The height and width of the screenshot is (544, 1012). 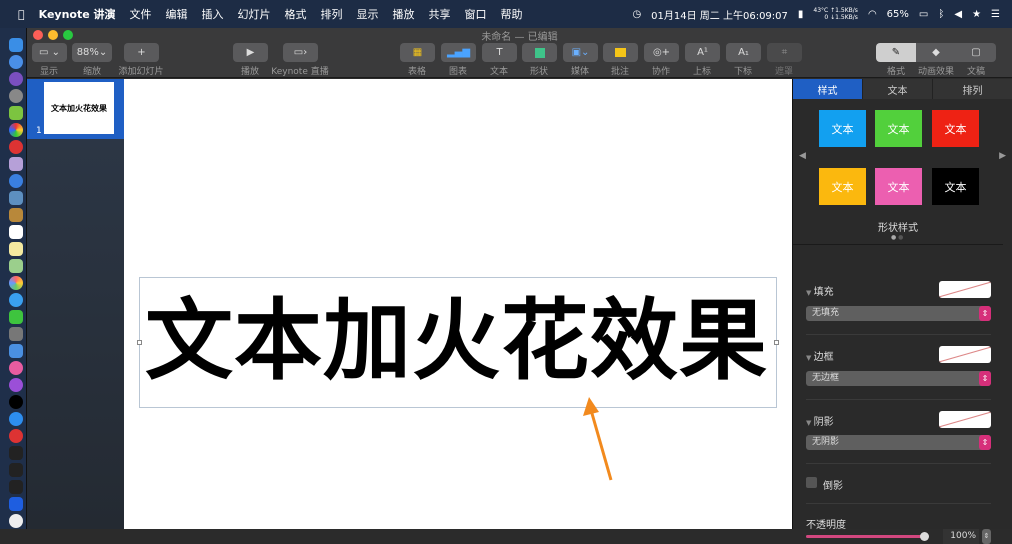 I want to click on preview-icon, so click(x=16, y=198).